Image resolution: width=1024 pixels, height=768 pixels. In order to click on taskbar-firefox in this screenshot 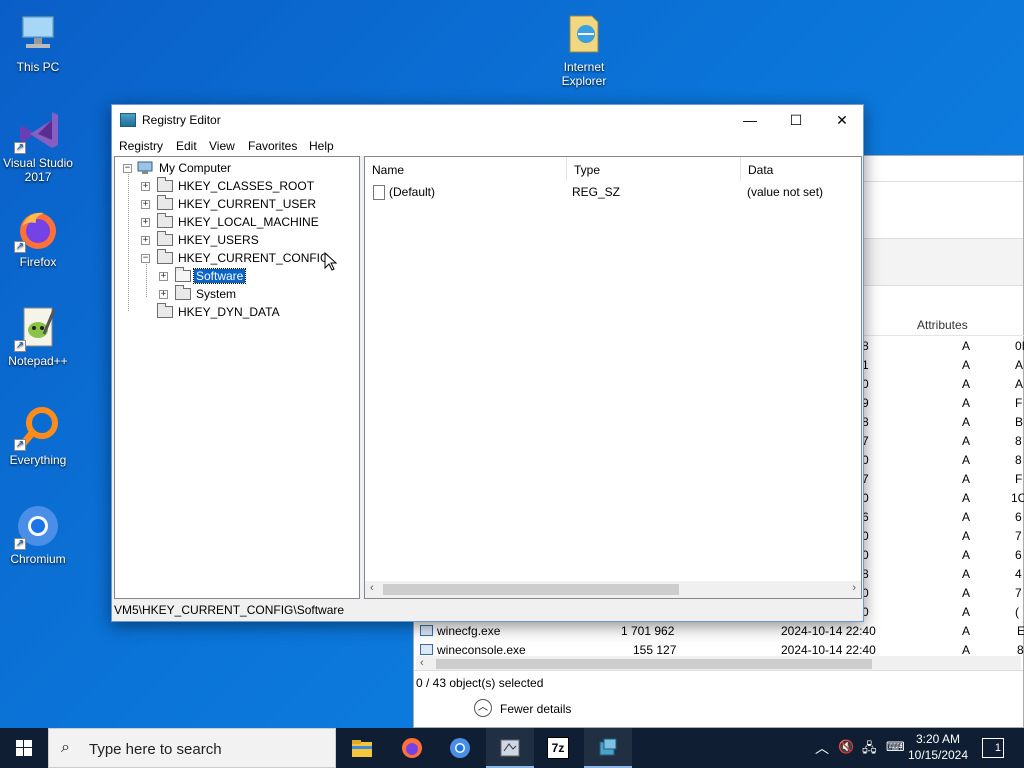, I will do `click(412, 748)`.